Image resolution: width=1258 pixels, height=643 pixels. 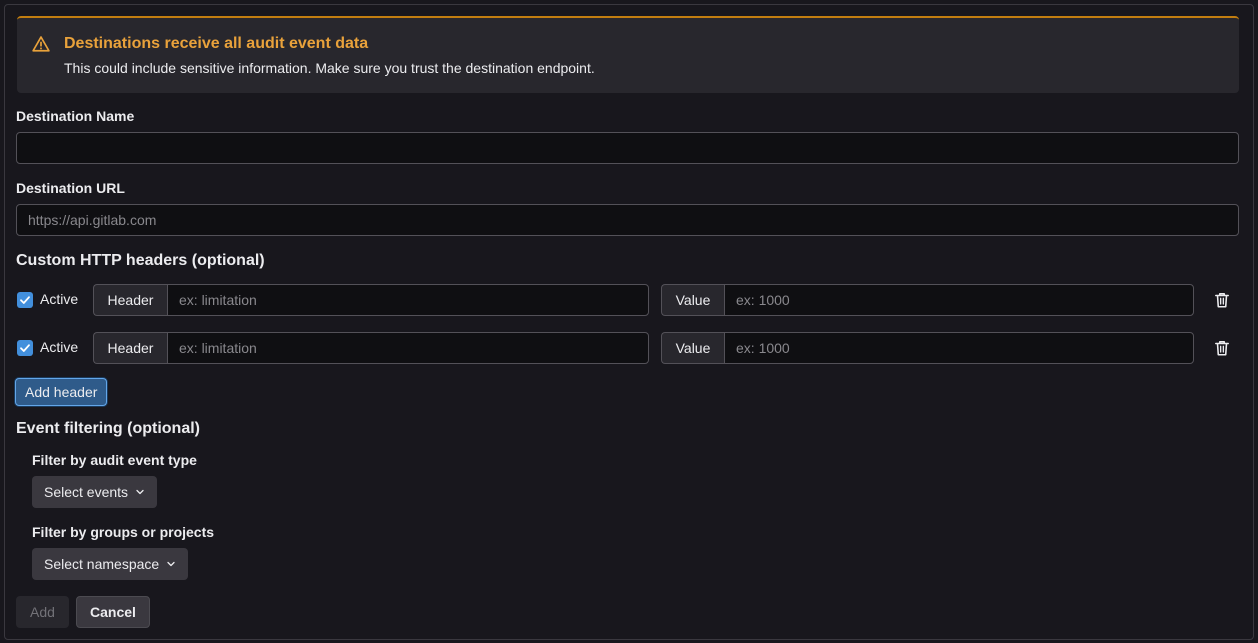 I want to click on select-events-dropdown: Select events, so click(x=95, y=492).